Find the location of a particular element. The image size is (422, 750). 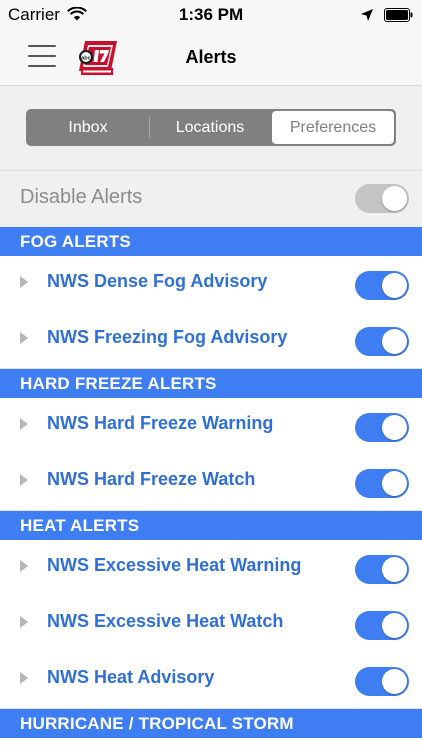

status-time: 1:36 PM is located at coordinates (211, 14).